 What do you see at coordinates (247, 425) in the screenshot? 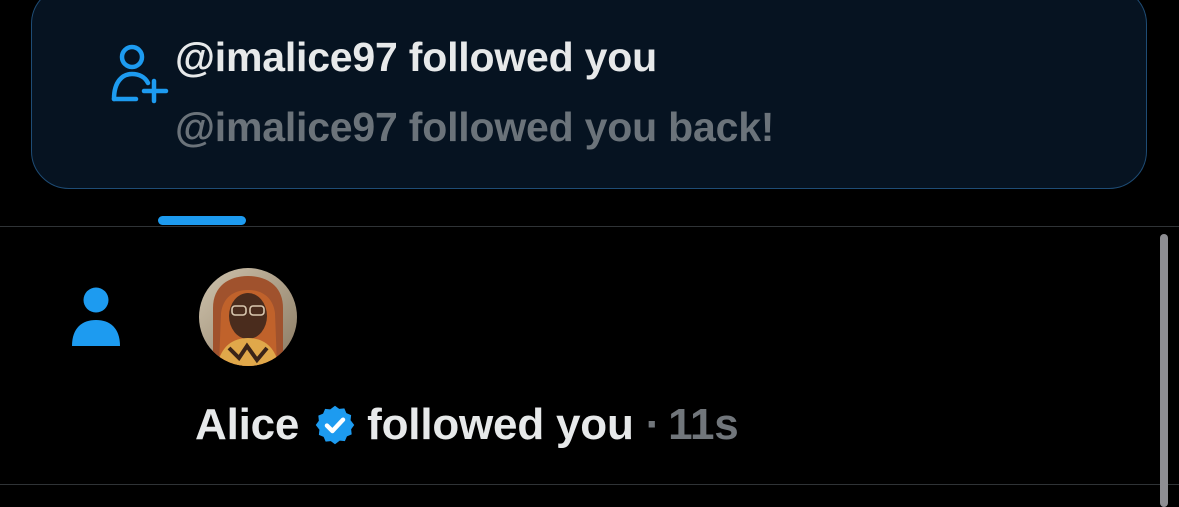
I see `user-name: Alice` at bounding box center [247, 425].